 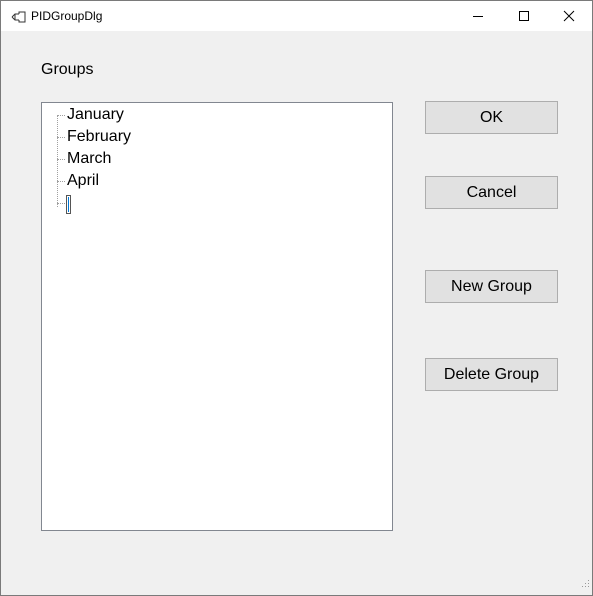 What do you see at coordinates (67, 69) in the screenshot?
I see `groups-label: Groups` at bounding box center [67, 69].